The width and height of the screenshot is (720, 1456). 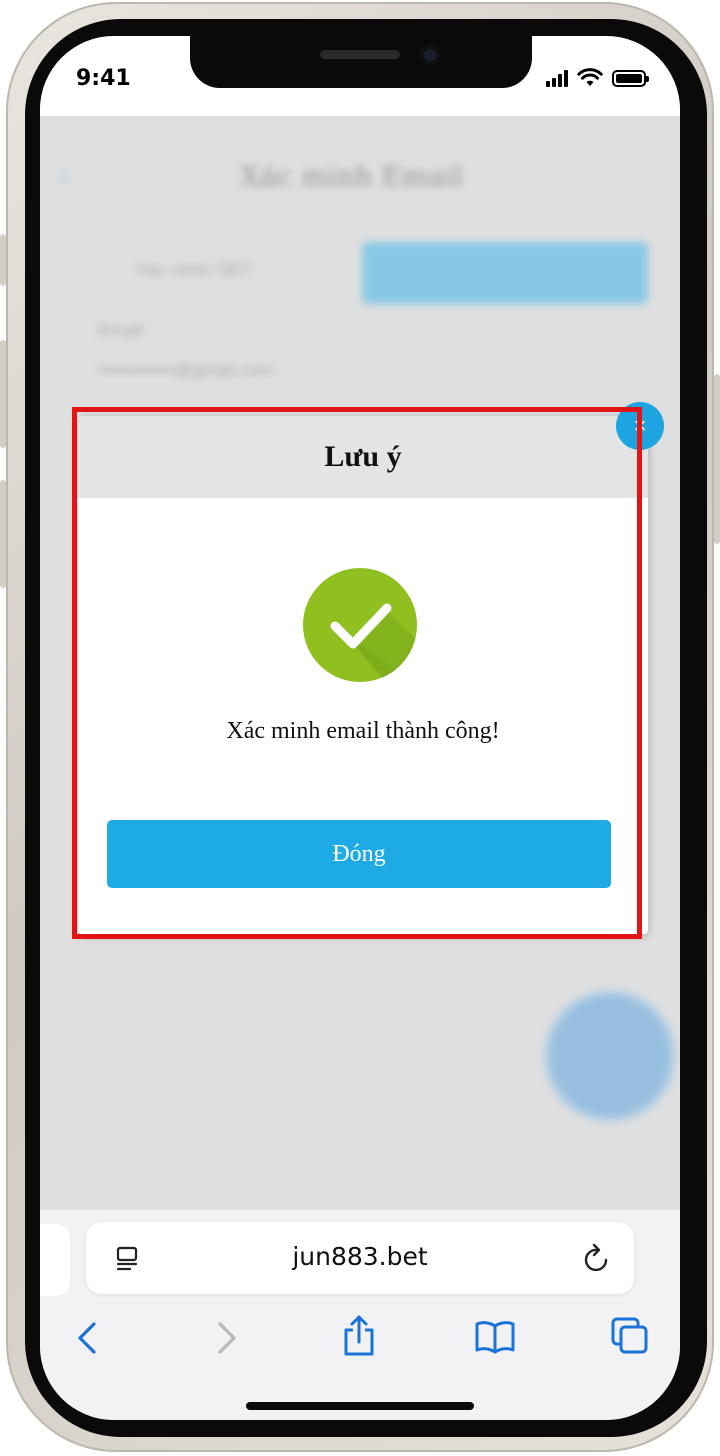 I want to click on speaker-grille, so click(x=360, y=54).